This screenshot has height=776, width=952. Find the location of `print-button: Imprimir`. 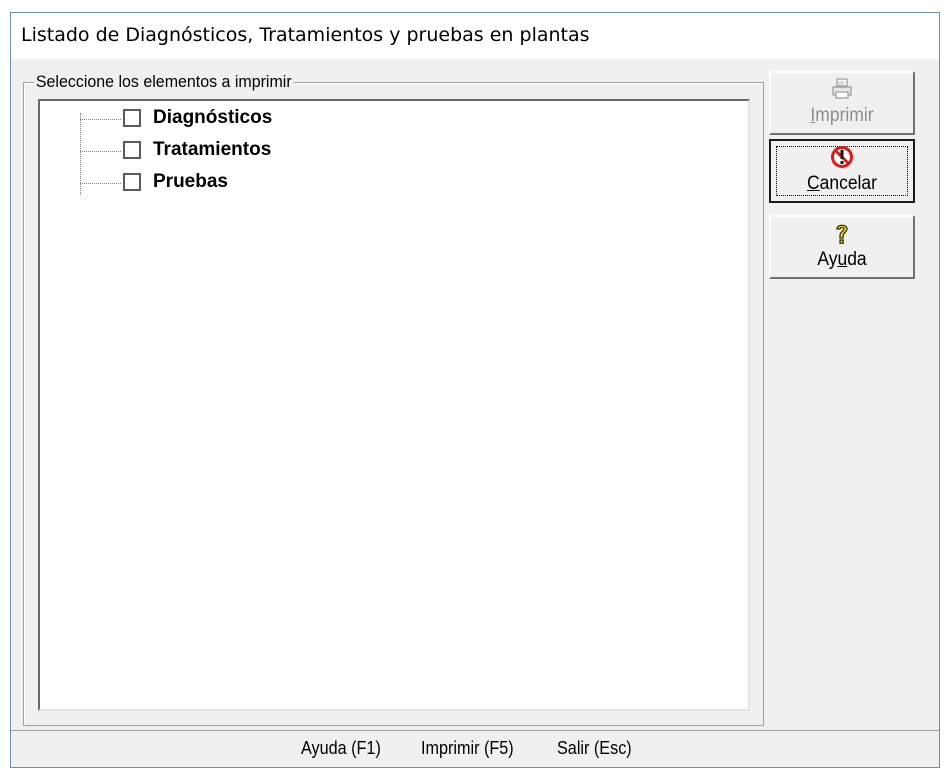

print-button: Imprimir is located at coordinates (842, 103).